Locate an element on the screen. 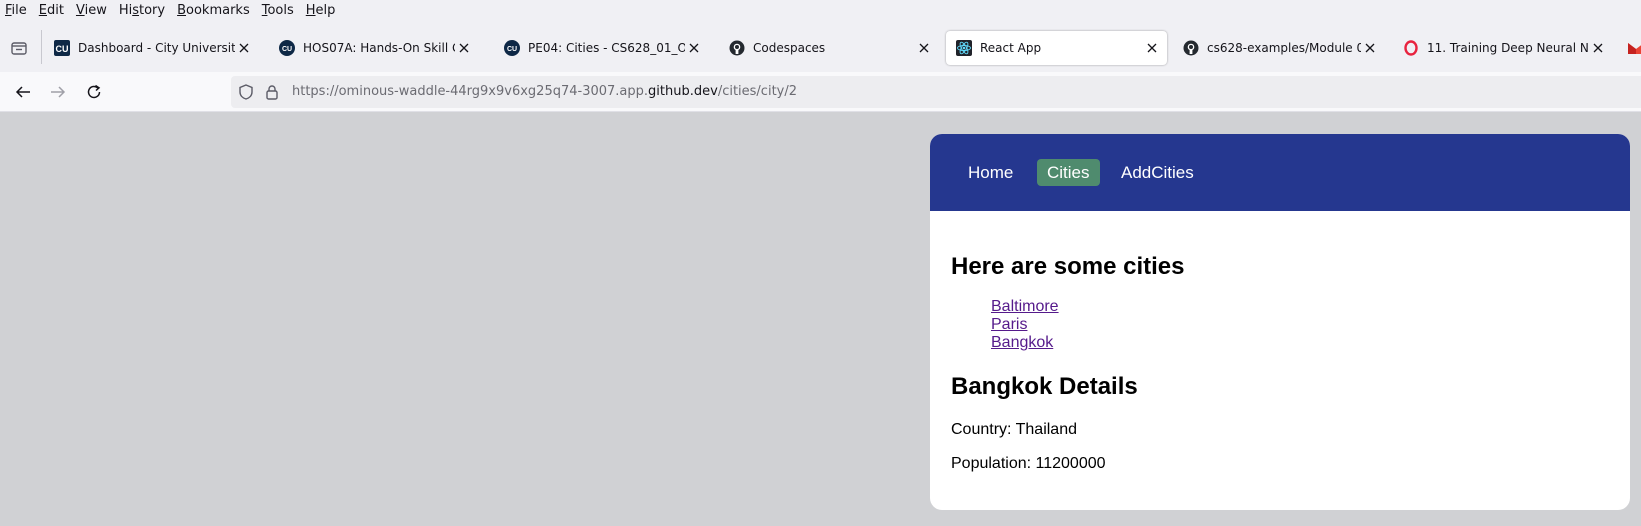 This screenshot has width=1641, height=526. lock-icon is located at coordinates (272, 92).